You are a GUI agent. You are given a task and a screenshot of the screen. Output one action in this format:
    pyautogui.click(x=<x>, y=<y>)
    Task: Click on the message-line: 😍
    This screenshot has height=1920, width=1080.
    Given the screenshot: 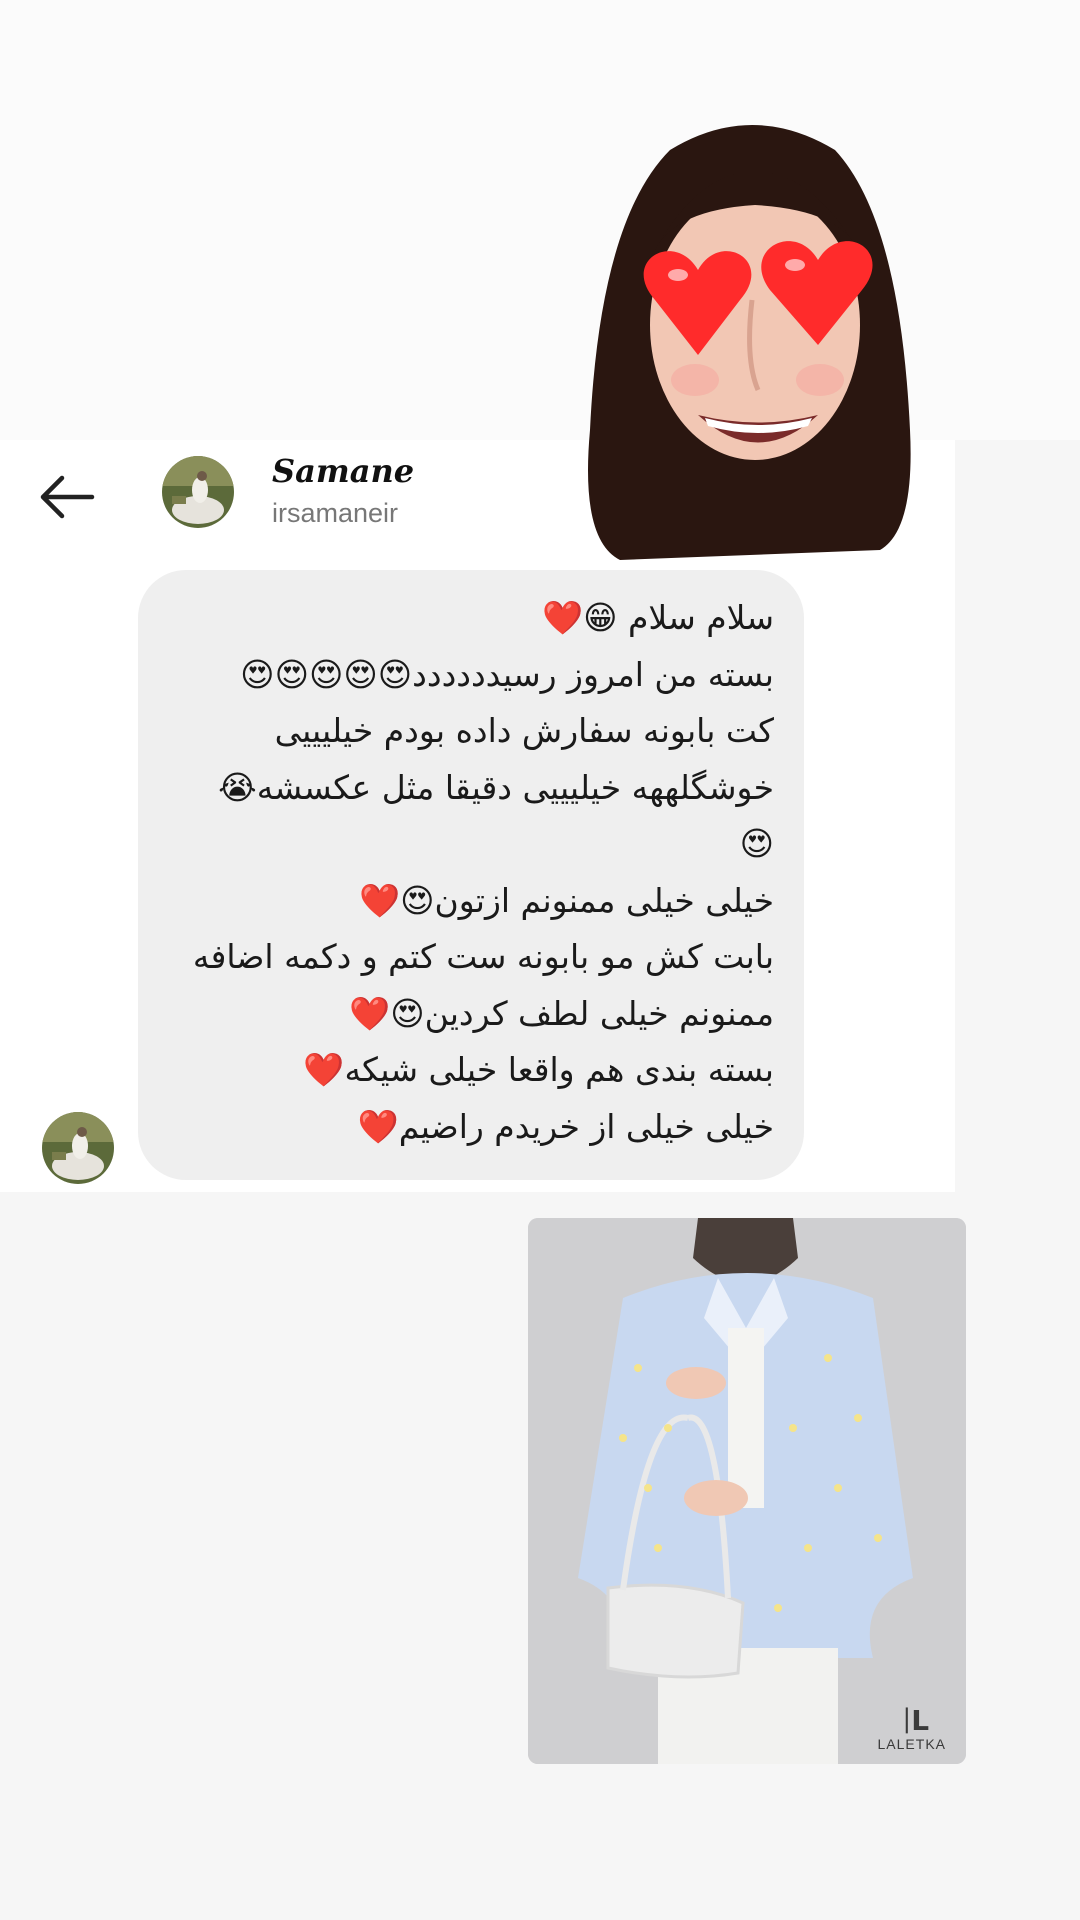 What is the action you would take?
    pyautogui.click(x=756, y=843)
    